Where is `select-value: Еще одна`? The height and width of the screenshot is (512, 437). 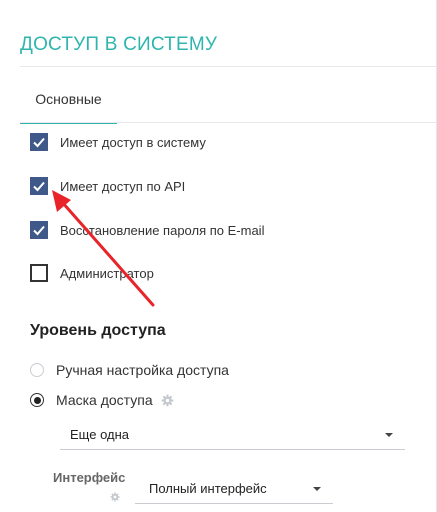 select-value: Еще одна is located at coordinates (100, 434).